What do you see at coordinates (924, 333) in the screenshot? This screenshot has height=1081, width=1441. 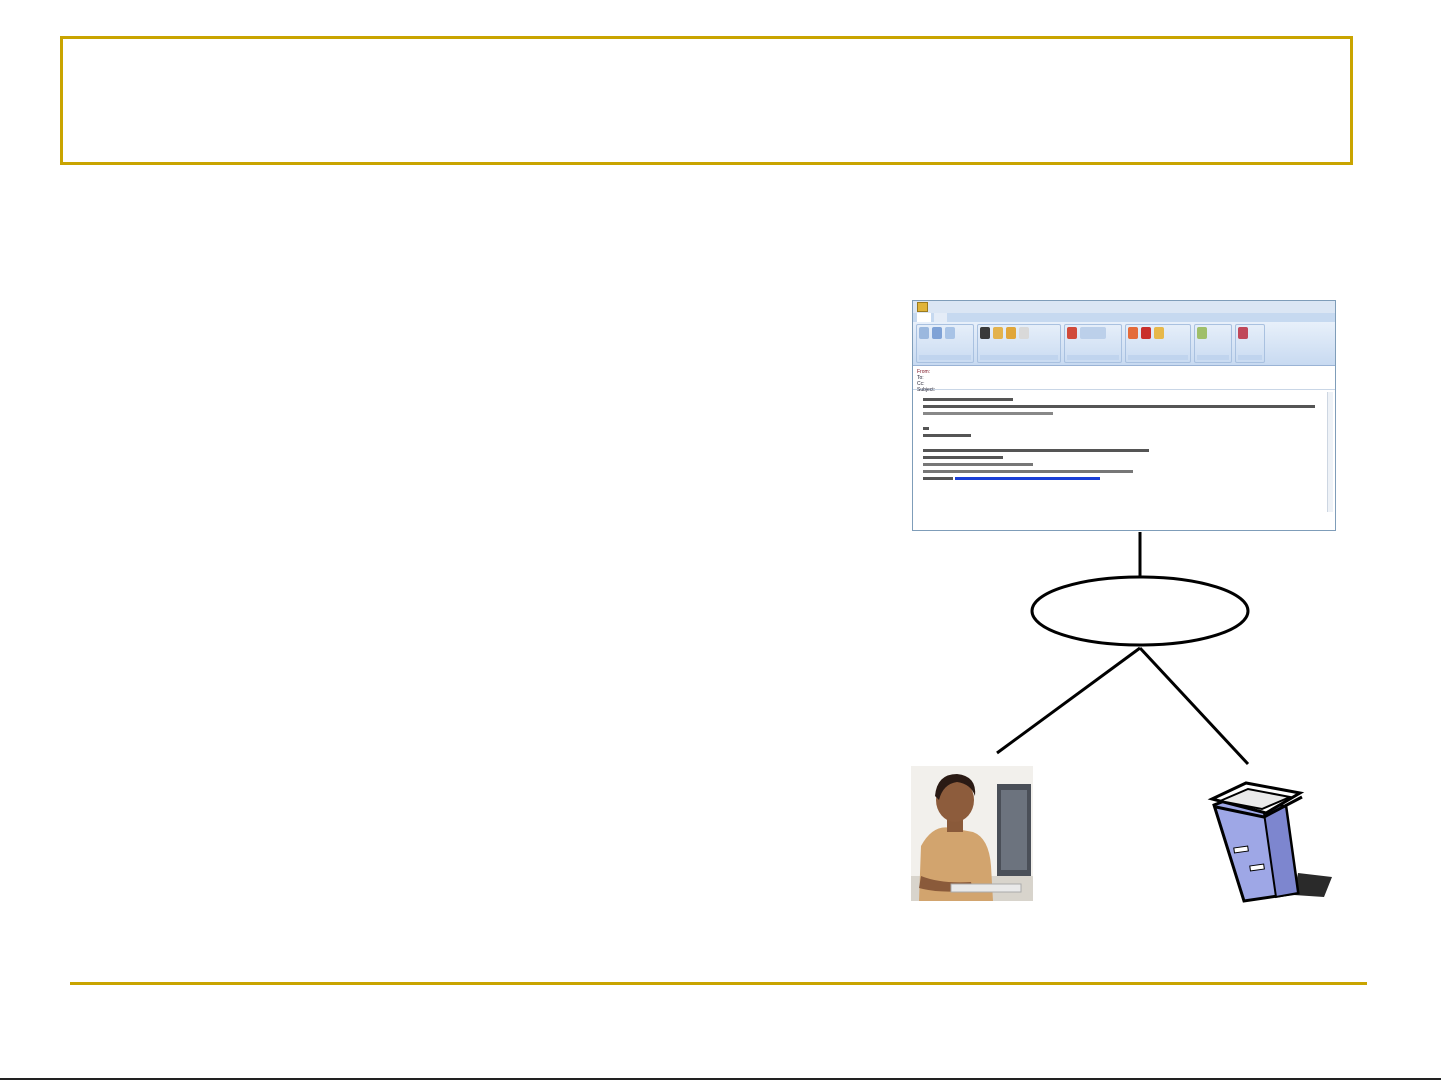 I see `reply-icon` at bounding box center [924, 333].